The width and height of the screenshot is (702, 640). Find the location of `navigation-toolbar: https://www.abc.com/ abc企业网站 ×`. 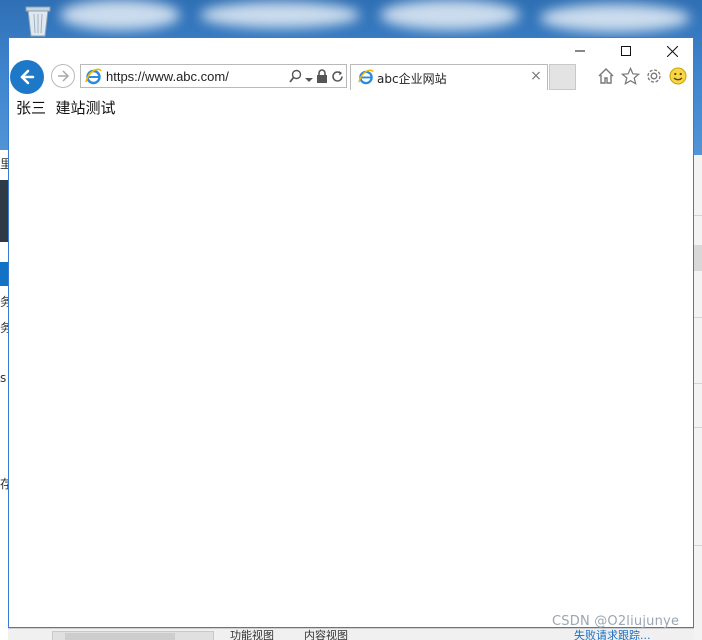

navigation-toolbar: https://www.abc.com/ abc企业网站 × is located at coordinates (351, 77).